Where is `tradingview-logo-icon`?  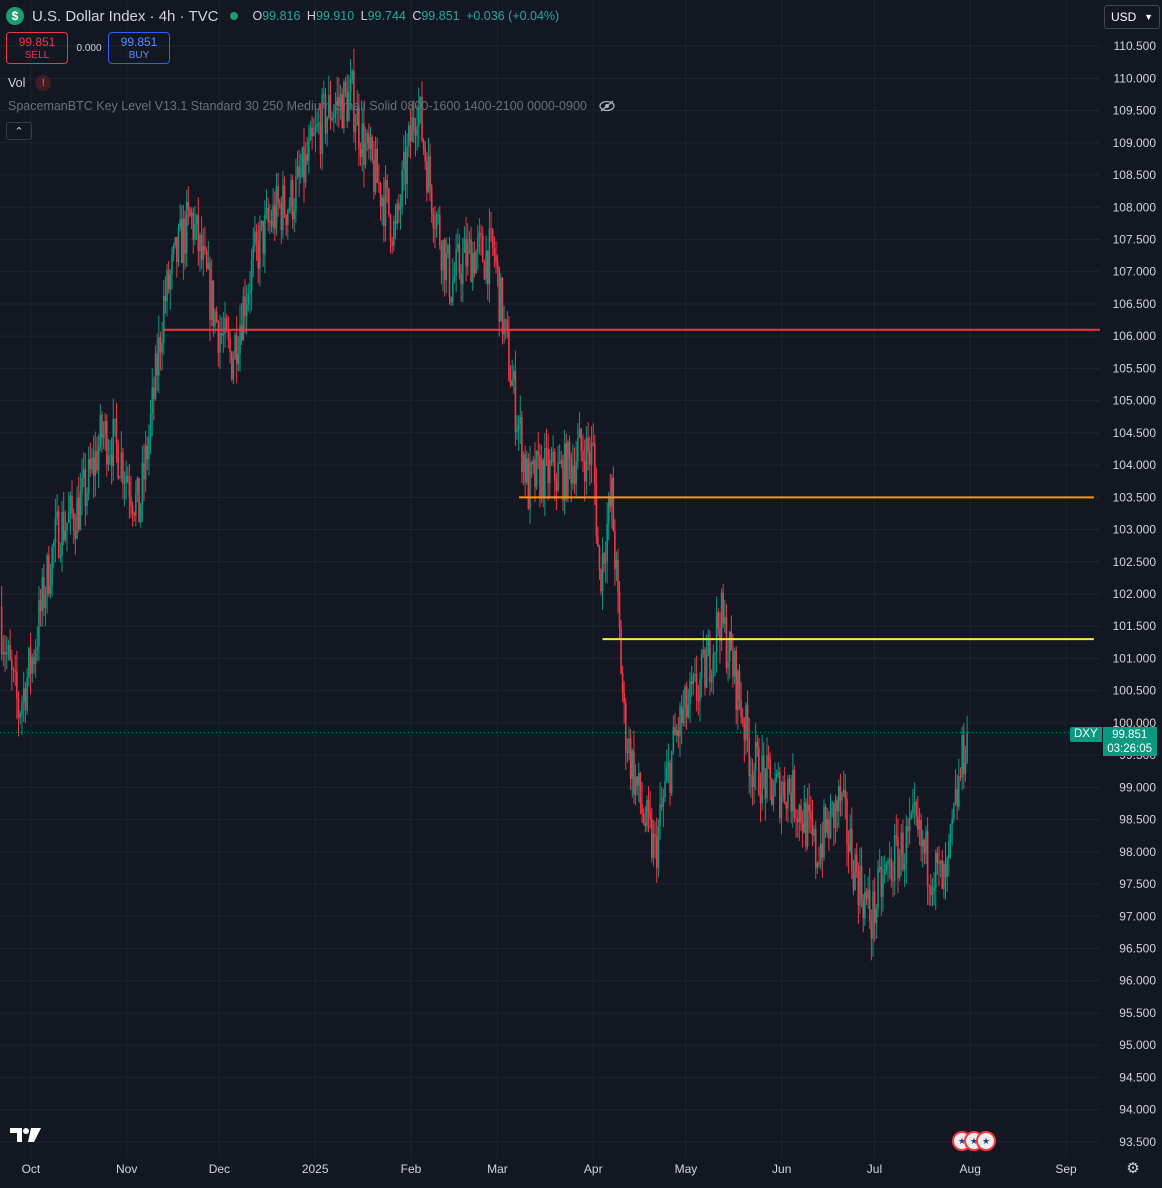
tradingview-logo-icon is located at coordinates (26, 1137).